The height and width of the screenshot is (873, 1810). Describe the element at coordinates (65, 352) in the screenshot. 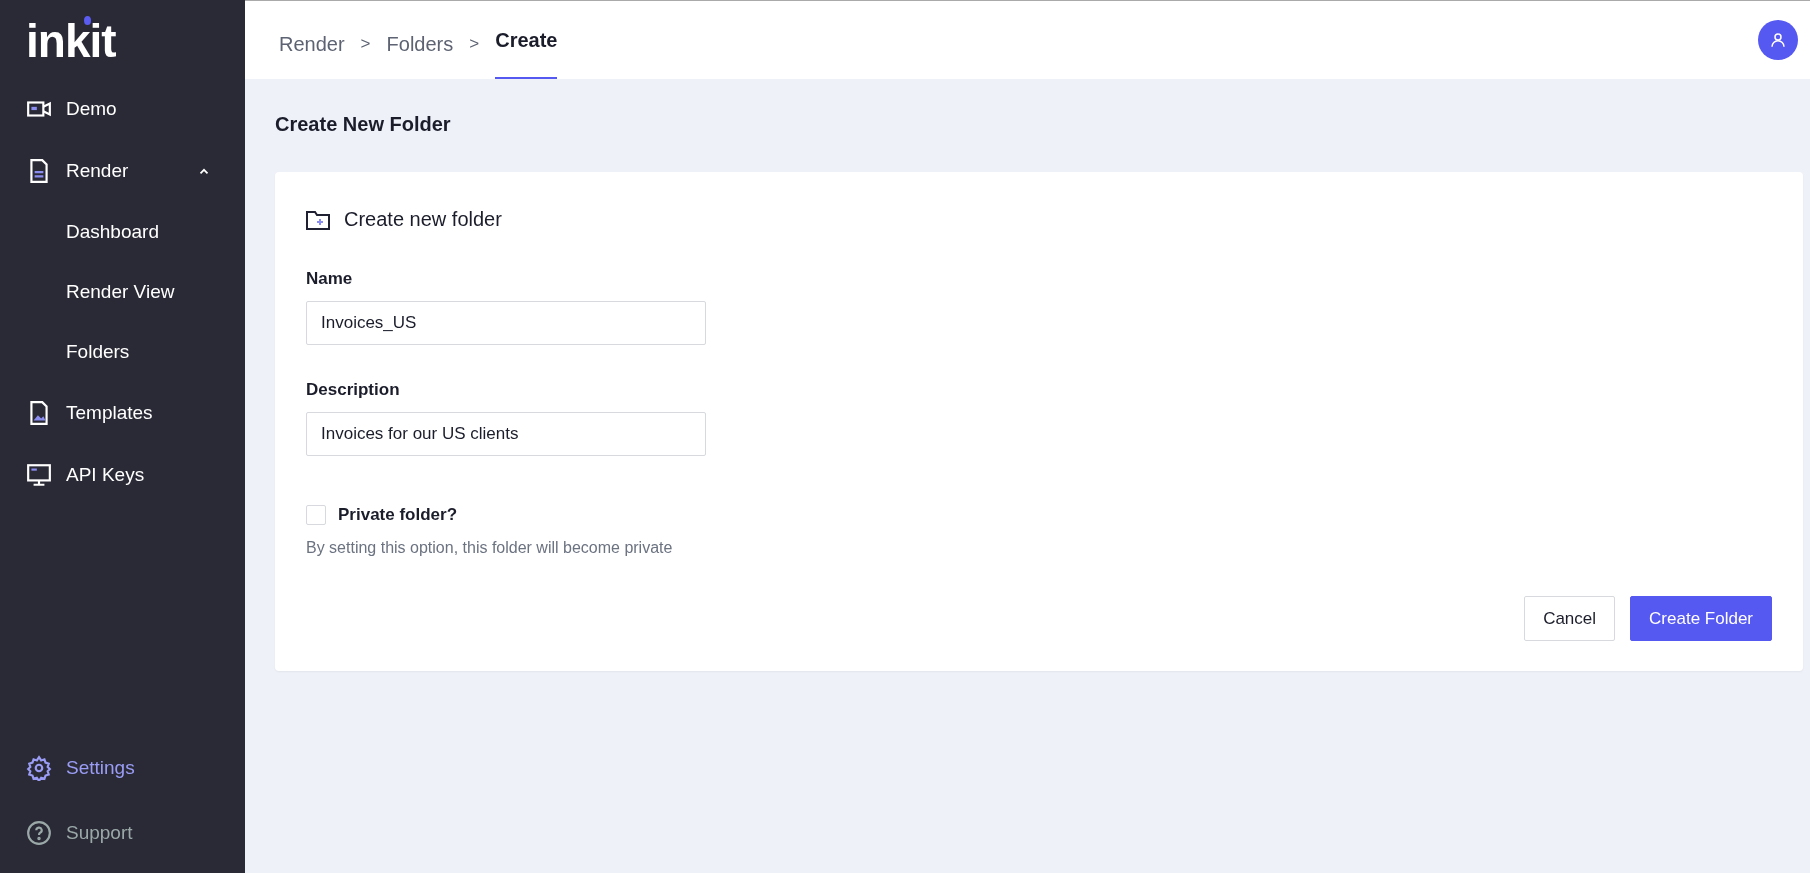

I see `sidebar-subitem: Folders` at that location.